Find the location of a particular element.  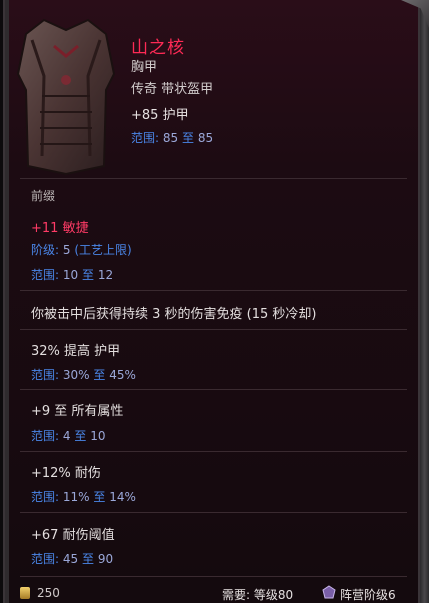

level-requirement: 需要: 等级80 is located at coordinates (258, 595).